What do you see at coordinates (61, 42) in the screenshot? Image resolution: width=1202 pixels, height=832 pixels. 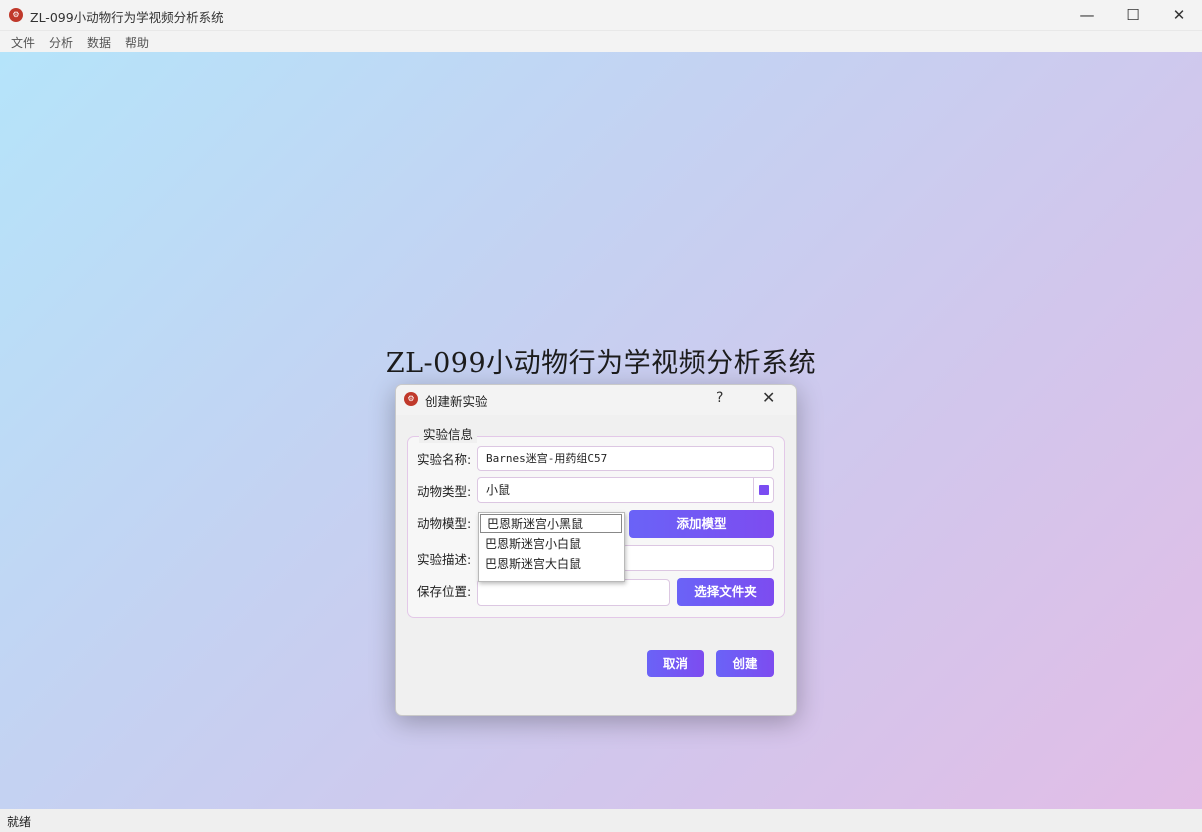 I see `menu-analysis: 分析` at bounding box center [61, 42].